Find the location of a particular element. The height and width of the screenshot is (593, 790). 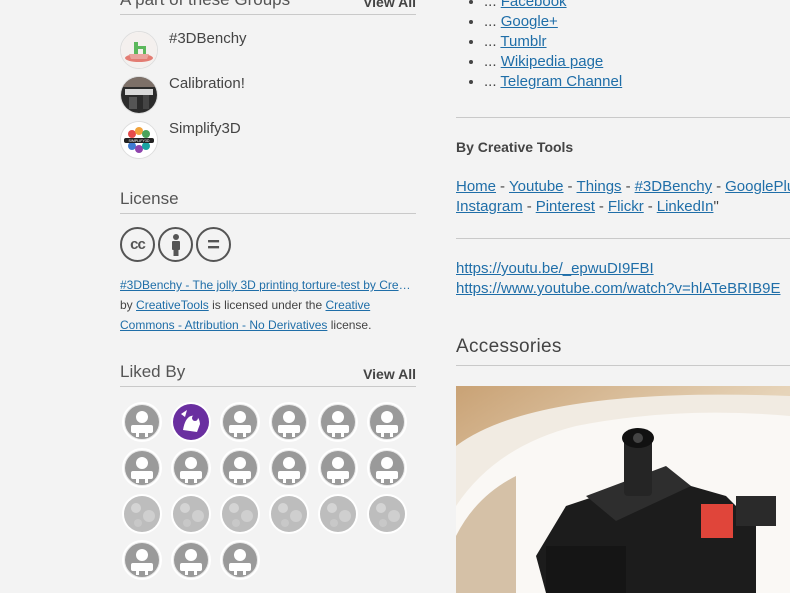

creative-tools-link-1: Youtube is located at coordinates (536, 186).